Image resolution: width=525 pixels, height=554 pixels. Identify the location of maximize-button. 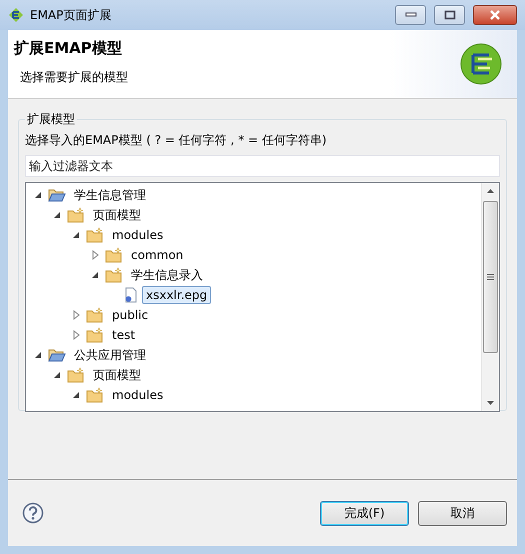
(449, 15).